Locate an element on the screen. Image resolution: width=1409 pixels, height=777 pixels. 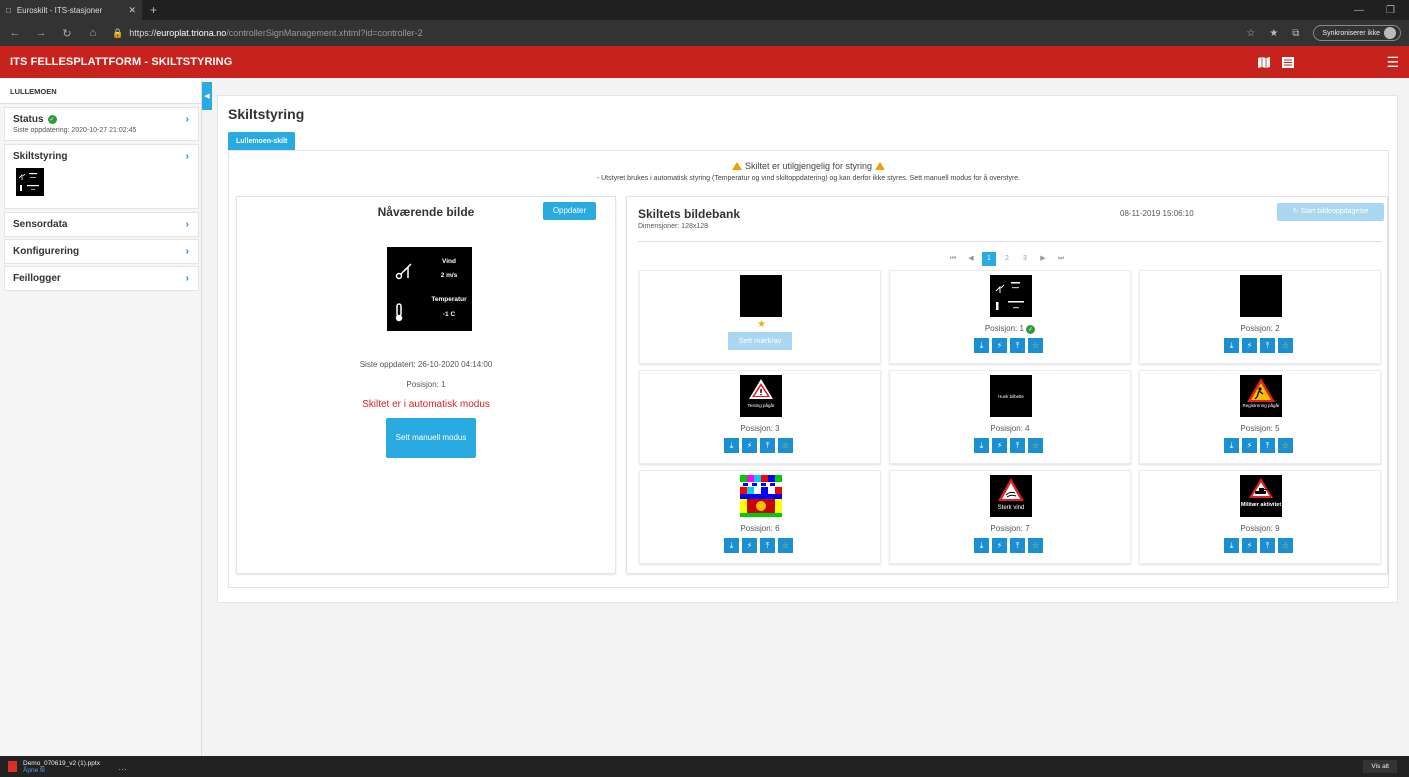
favorite-icon: ☆ is located at coordinates (1250, 33).